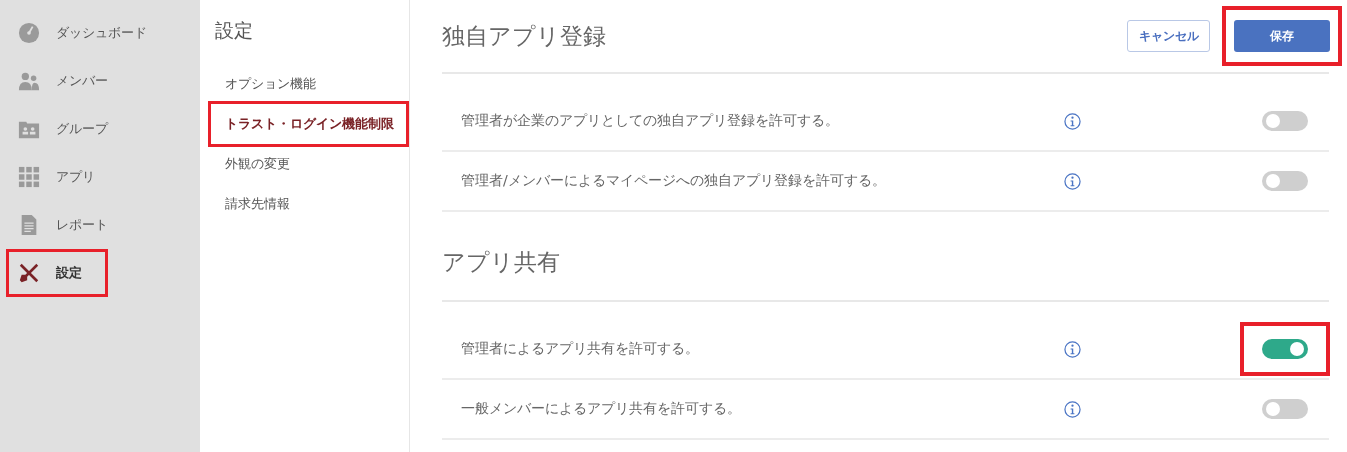  What do you see at coordinates (101, 225) in the screenshot?
I see `sidebar-item: レポート` at bounding box center [101, 225].